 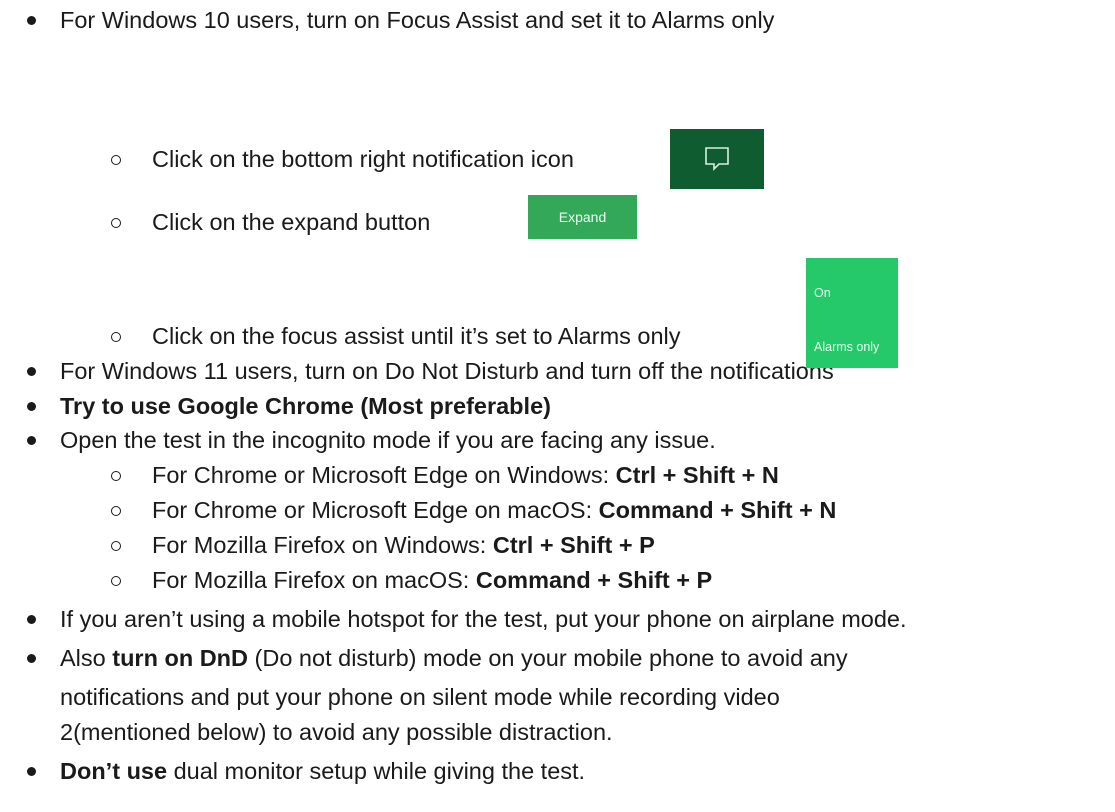 I want to click on text-run: For Chrome or Microsoft Edge on Windows:, so click(x=384, y=475).